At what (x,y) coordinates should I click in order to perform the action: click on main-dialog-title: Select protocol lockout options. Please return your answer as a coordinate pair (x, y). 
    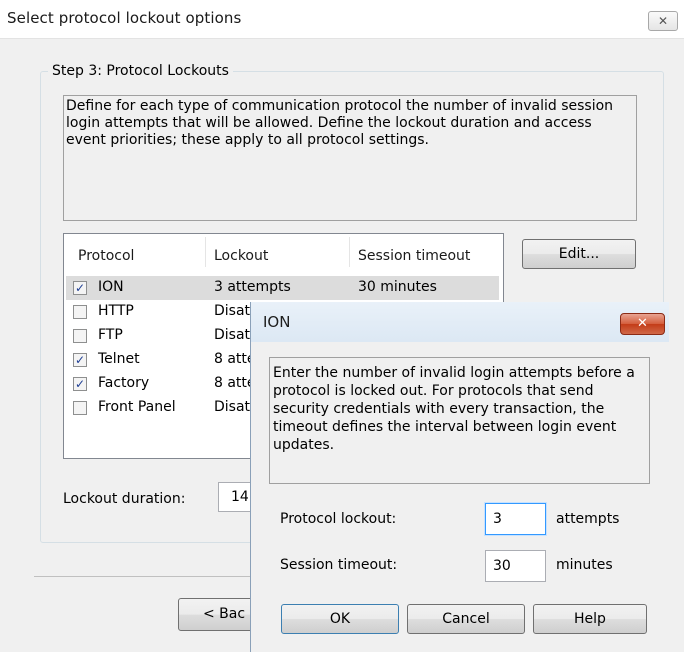
    Looking at the image, I should click on (124, 18).